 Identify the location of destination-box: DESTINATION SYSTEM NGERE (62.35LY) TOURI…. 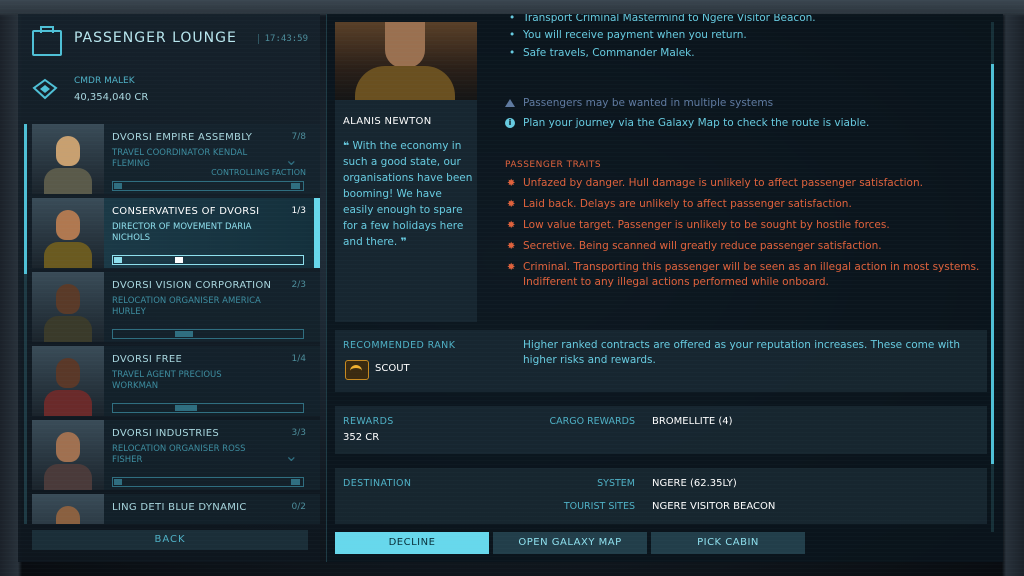
(661, 496).